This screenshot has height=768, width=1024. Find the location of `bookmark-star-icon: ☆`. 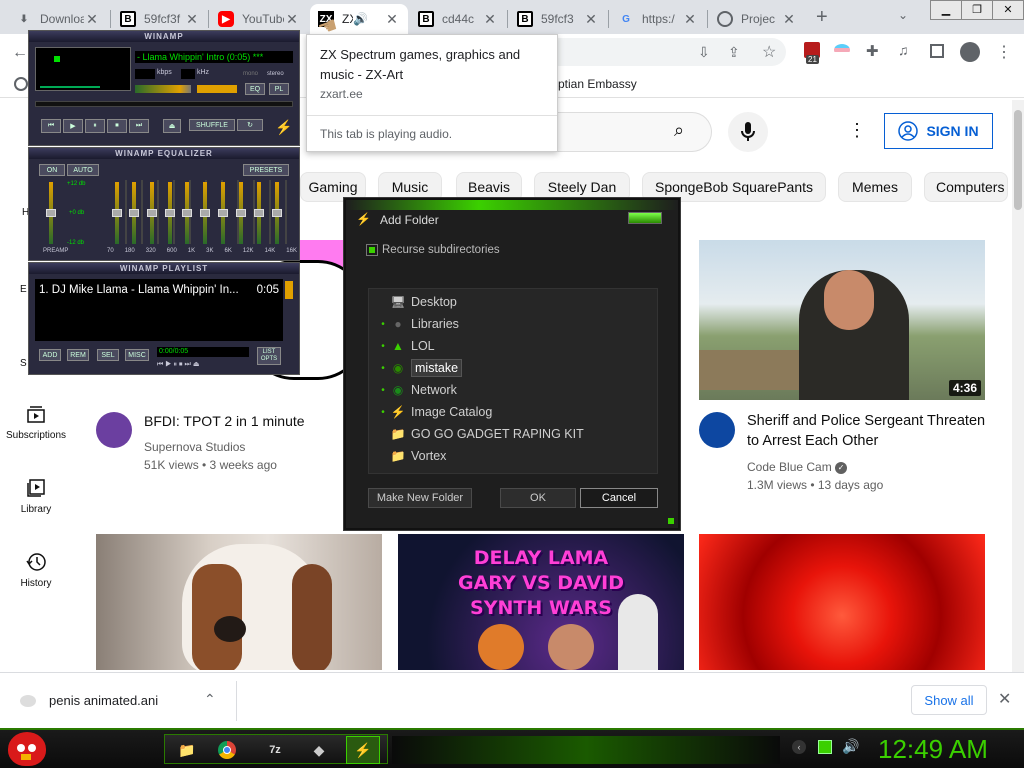

bookmark-star-icon: ☆ is located at coordinates (769, 52).